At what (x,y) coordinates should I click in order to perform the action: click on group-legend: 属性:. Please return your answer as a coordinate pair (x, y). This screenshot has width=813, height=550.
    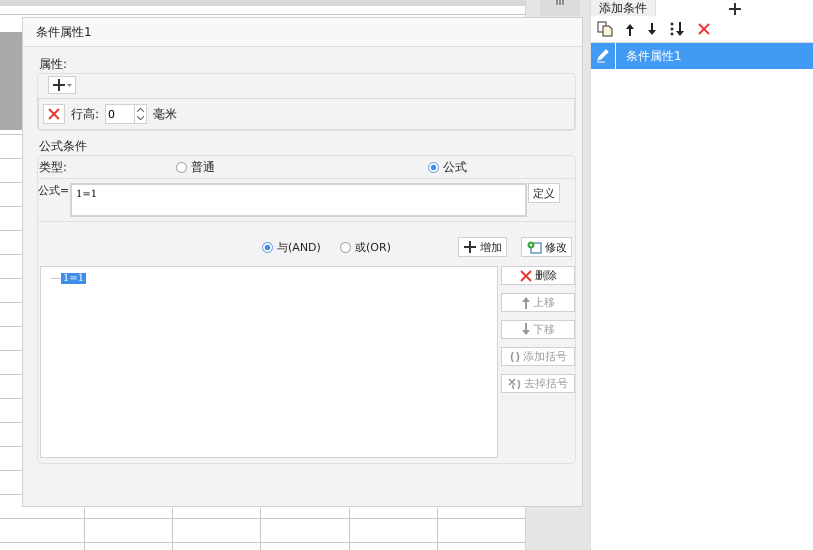
    Looking at the image, I should click on (53, 64).